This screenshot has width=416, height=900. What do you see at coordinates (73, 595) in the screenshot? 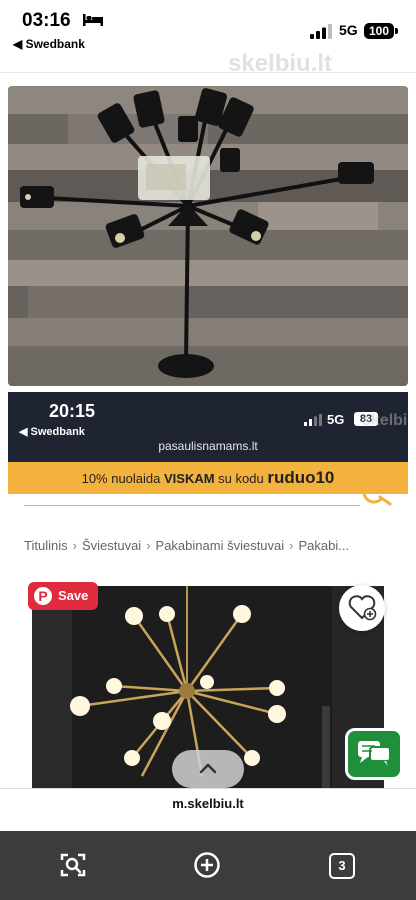
I see `pinterest-save-label: Save` at bounding box center [73, 595].